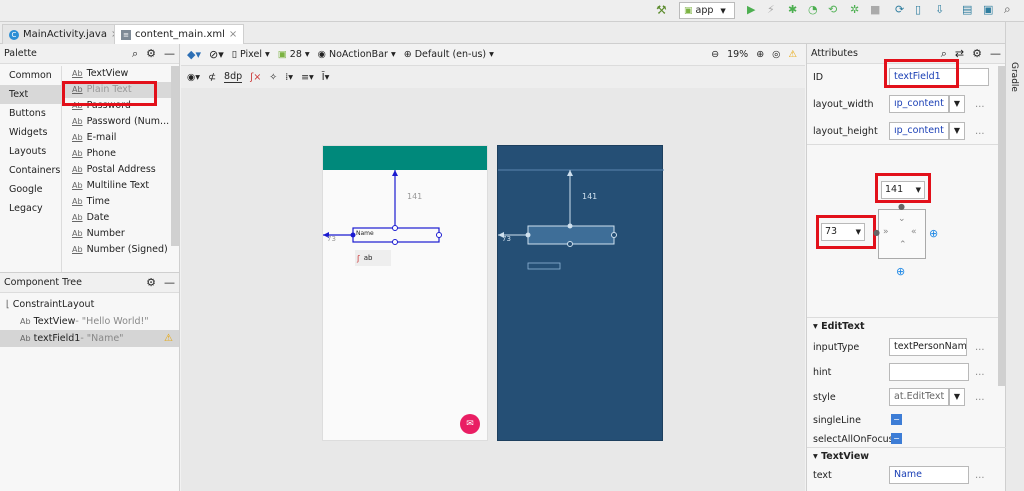 This screenshot has width=1024, height=491. Describe the element at coordinates (928, 347) in the screenshot. I see `input-type-field: textPersonName` at that location.